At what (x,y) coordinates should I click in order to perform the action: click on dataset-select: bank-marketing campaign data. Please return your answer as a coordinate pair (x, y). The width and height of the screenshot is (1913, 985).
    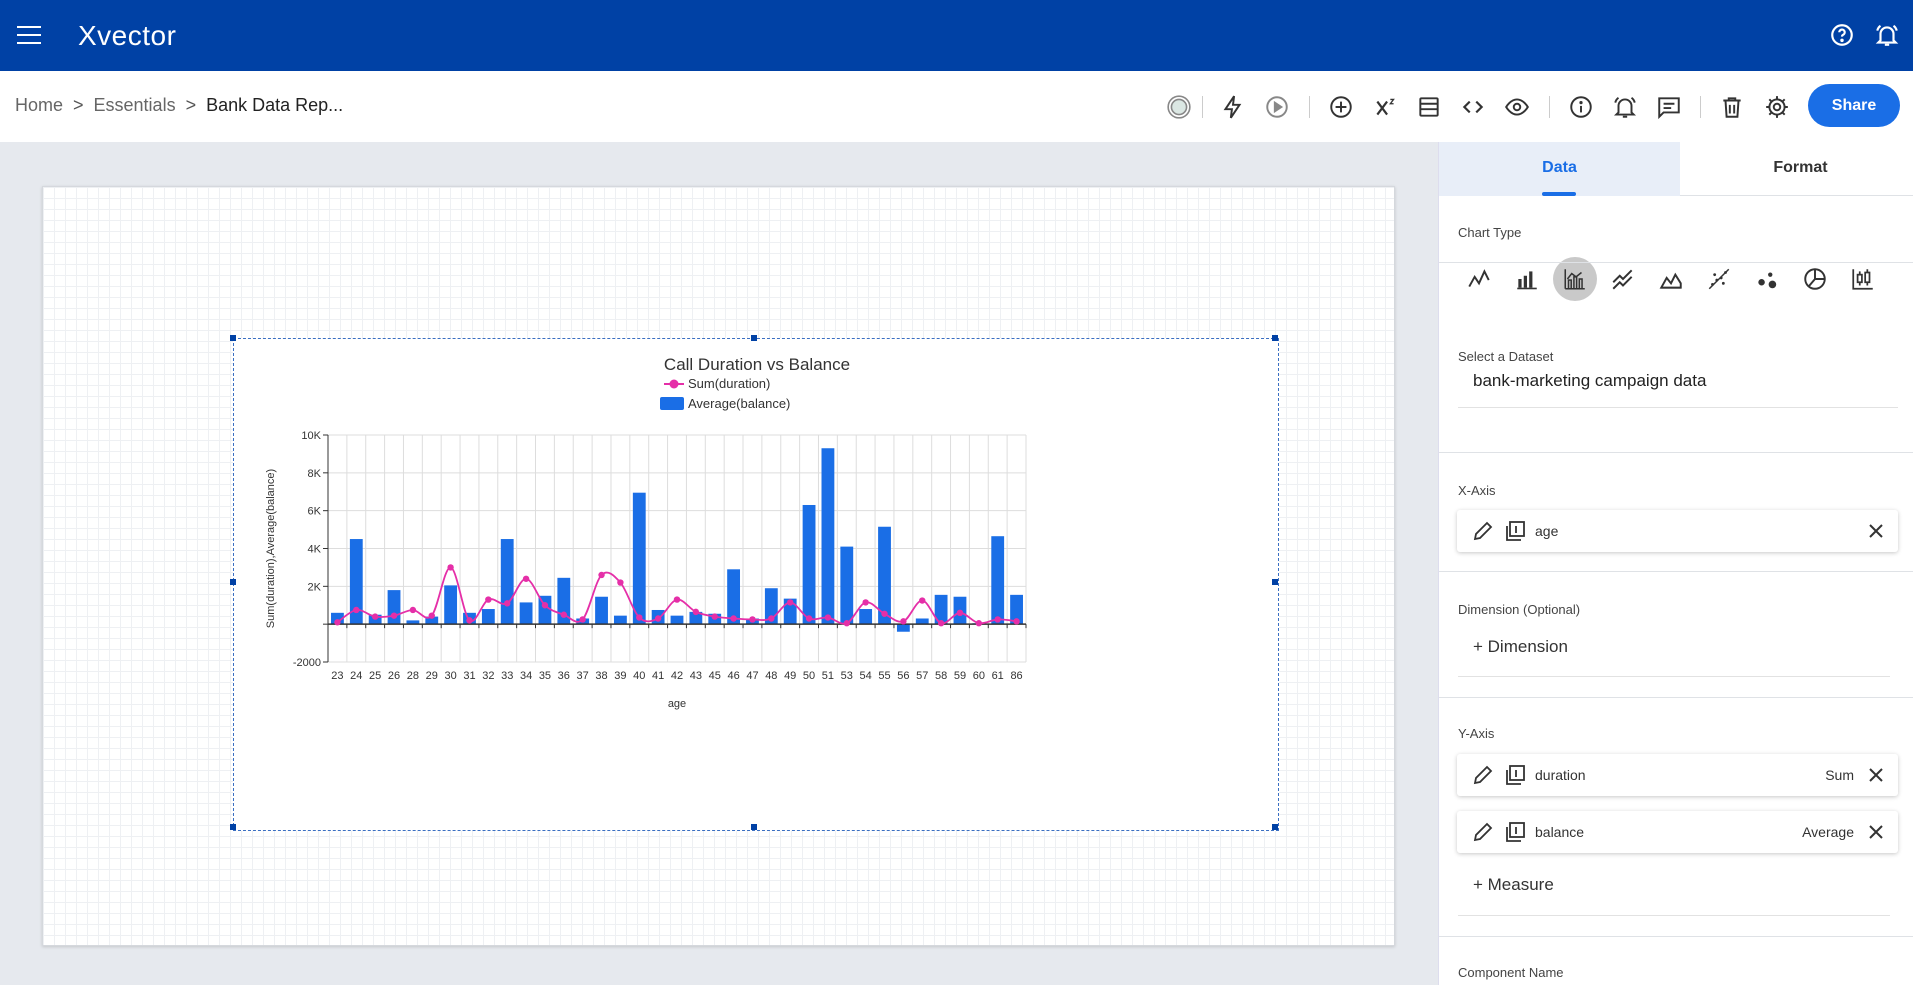
    Looking at the image, I should click on (1678, 385).